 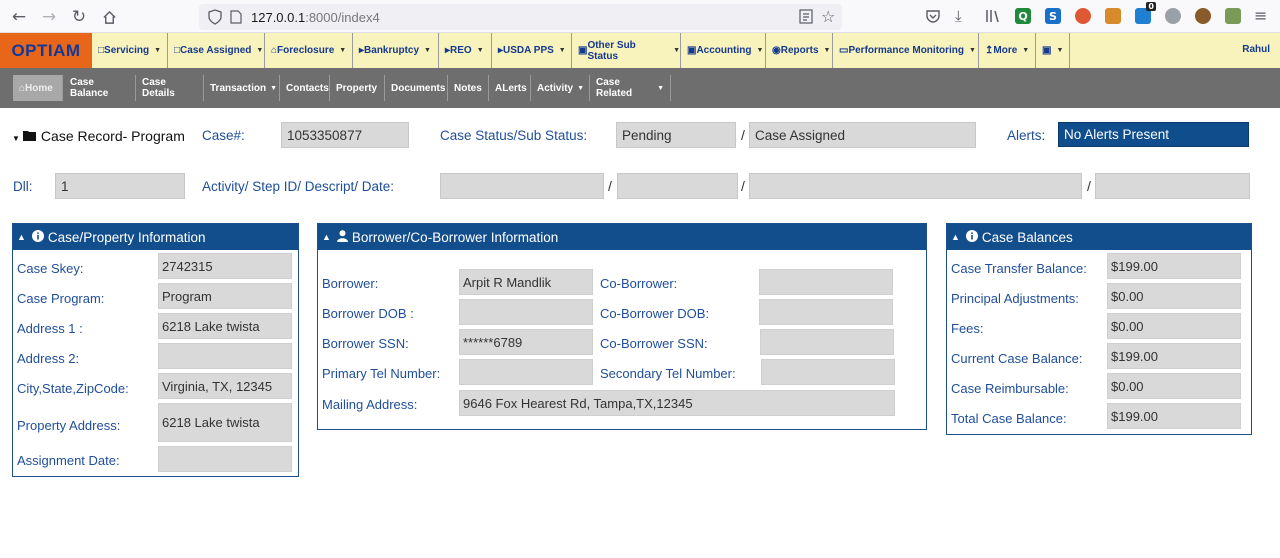 I want to click on home-icon, so click(x=109, y=17).